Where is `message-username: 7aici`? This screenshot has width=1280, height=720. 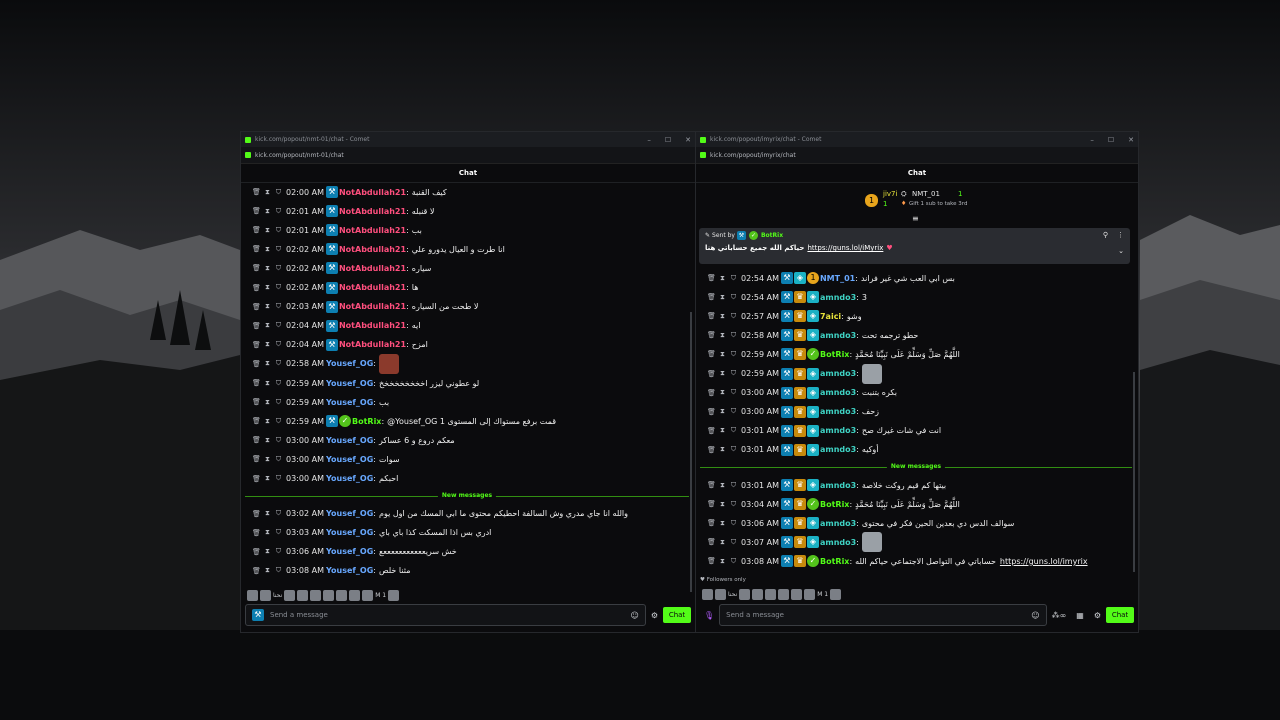
message-username: 7aici is located at coordinates (830, 316).